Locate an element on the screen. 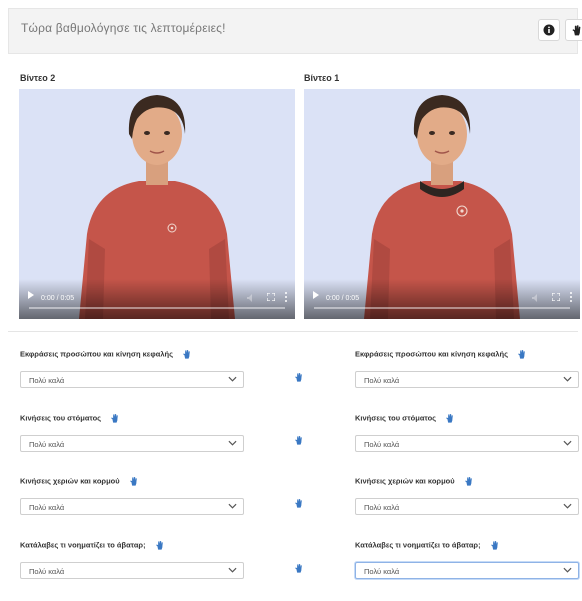 The image size is (582, 601). video-1-label: Βίντεο 1 is located at coordinates (322, 78).